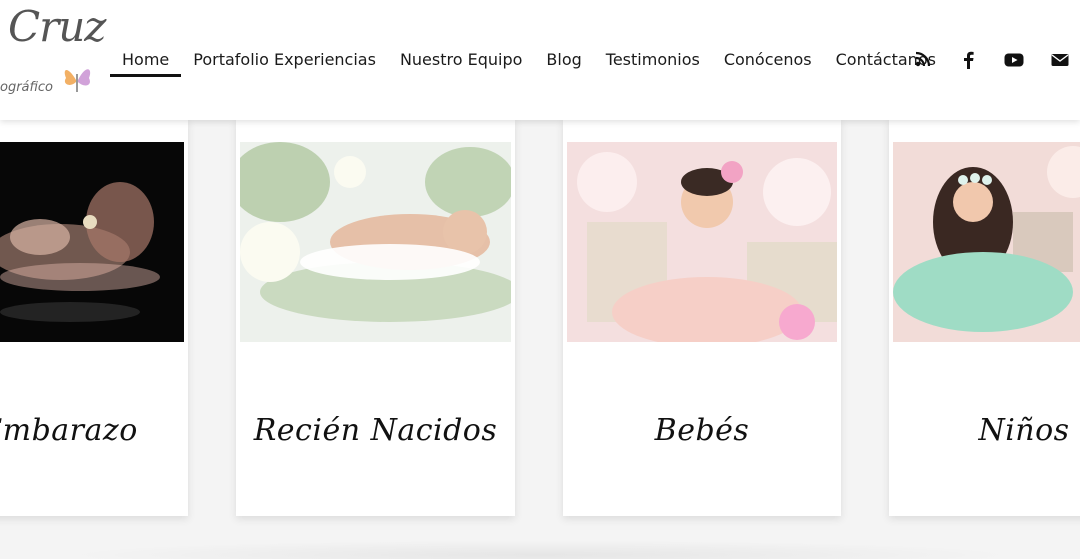 Image resolution: width=1080 pixels, height=559 pixels. What do you see at coordinates (922, 60) in the screenshot?
I see `blog-icon` at bounding box center [922, 60].